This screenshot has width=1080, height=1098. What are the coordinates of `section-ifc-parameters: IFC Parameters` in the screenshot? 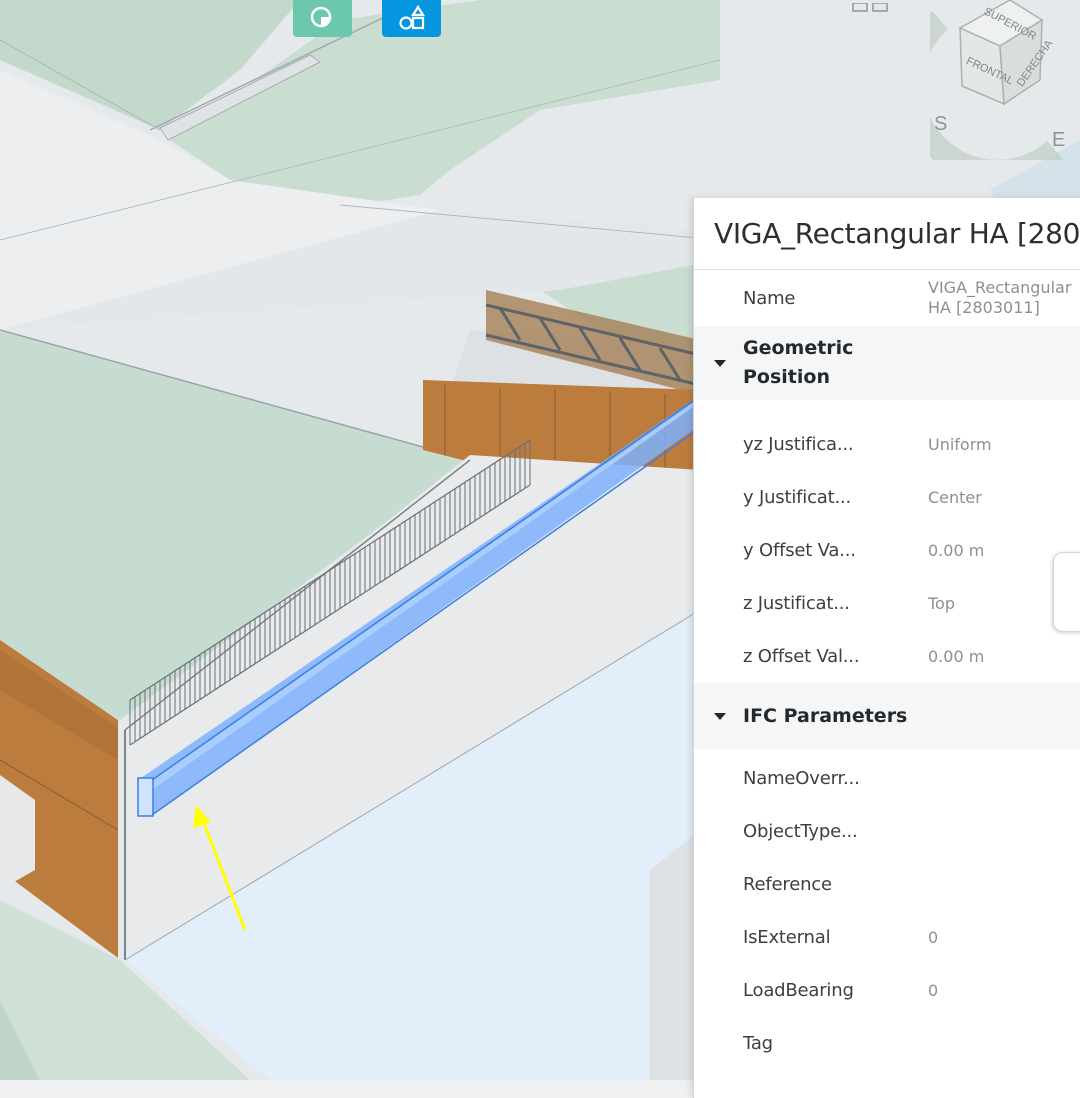 It's located at (887, 716).